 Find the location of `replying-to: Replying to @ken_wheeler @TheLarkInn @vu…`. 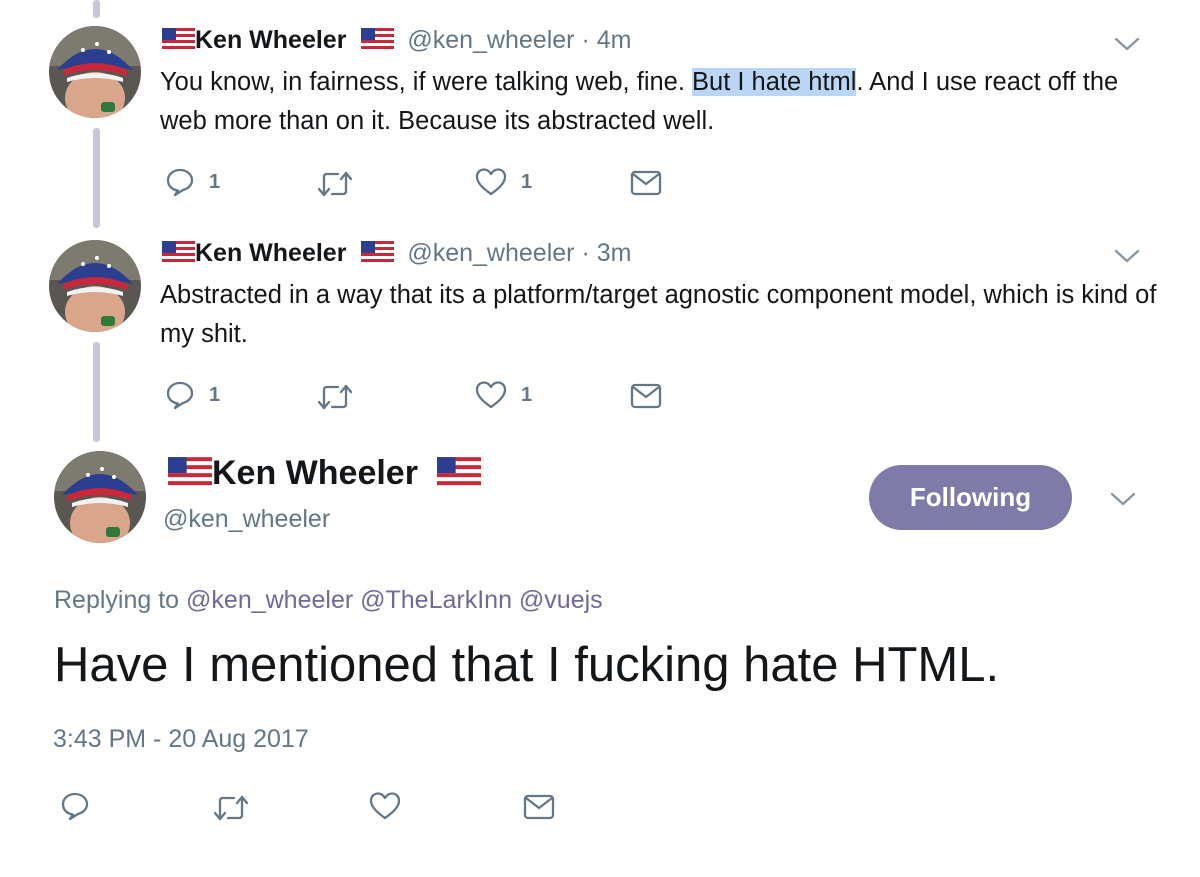

replying-to: Replying to @ken_wheeler @TheLarkInn @vu… is located at coordinates (328, 600).